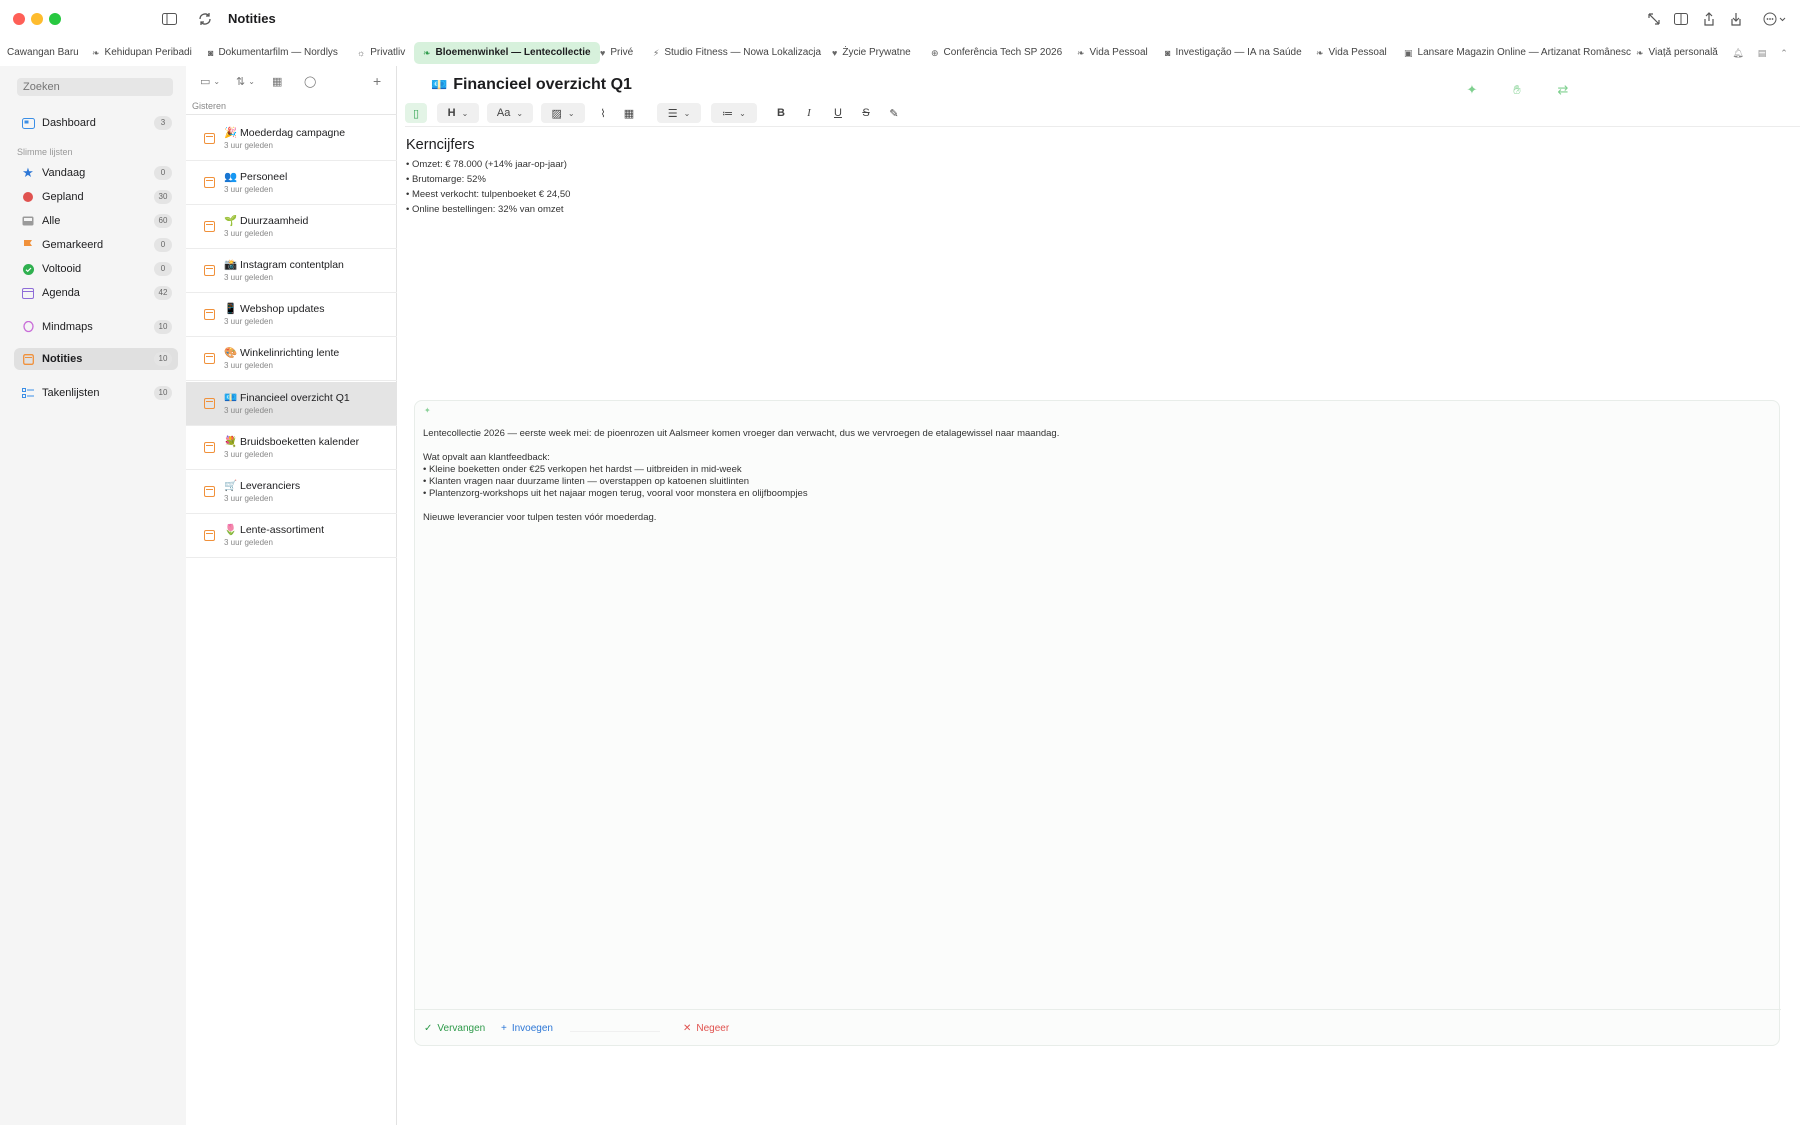  Describe the element at coordinates (1681, 19) in the screenshot. I see `split-view-icon` at that location.